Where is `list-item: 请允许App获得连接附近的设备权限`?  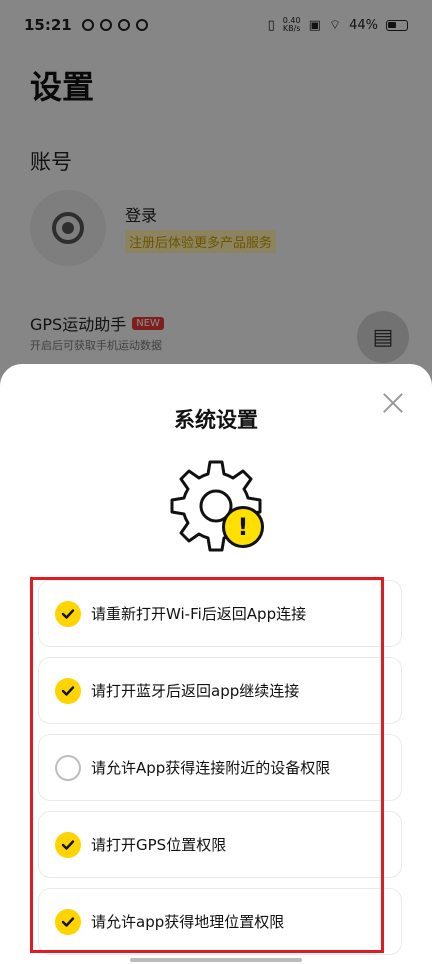 list-item: 请允许App获得连接附近的设备权限 is located at coordinates (220, 767).